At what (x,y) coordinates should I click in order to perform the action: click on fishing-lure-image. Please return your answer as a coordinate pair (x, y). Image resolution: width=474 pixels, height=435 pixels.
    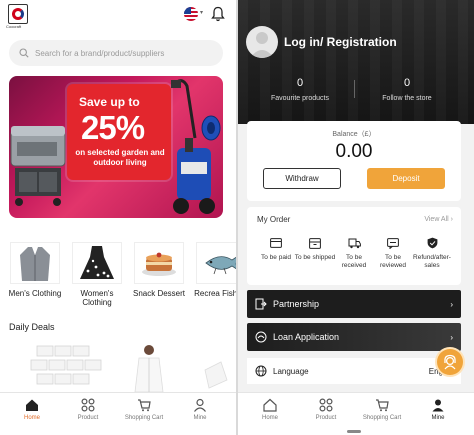
    Looking at the image, I should click on (216, 263).